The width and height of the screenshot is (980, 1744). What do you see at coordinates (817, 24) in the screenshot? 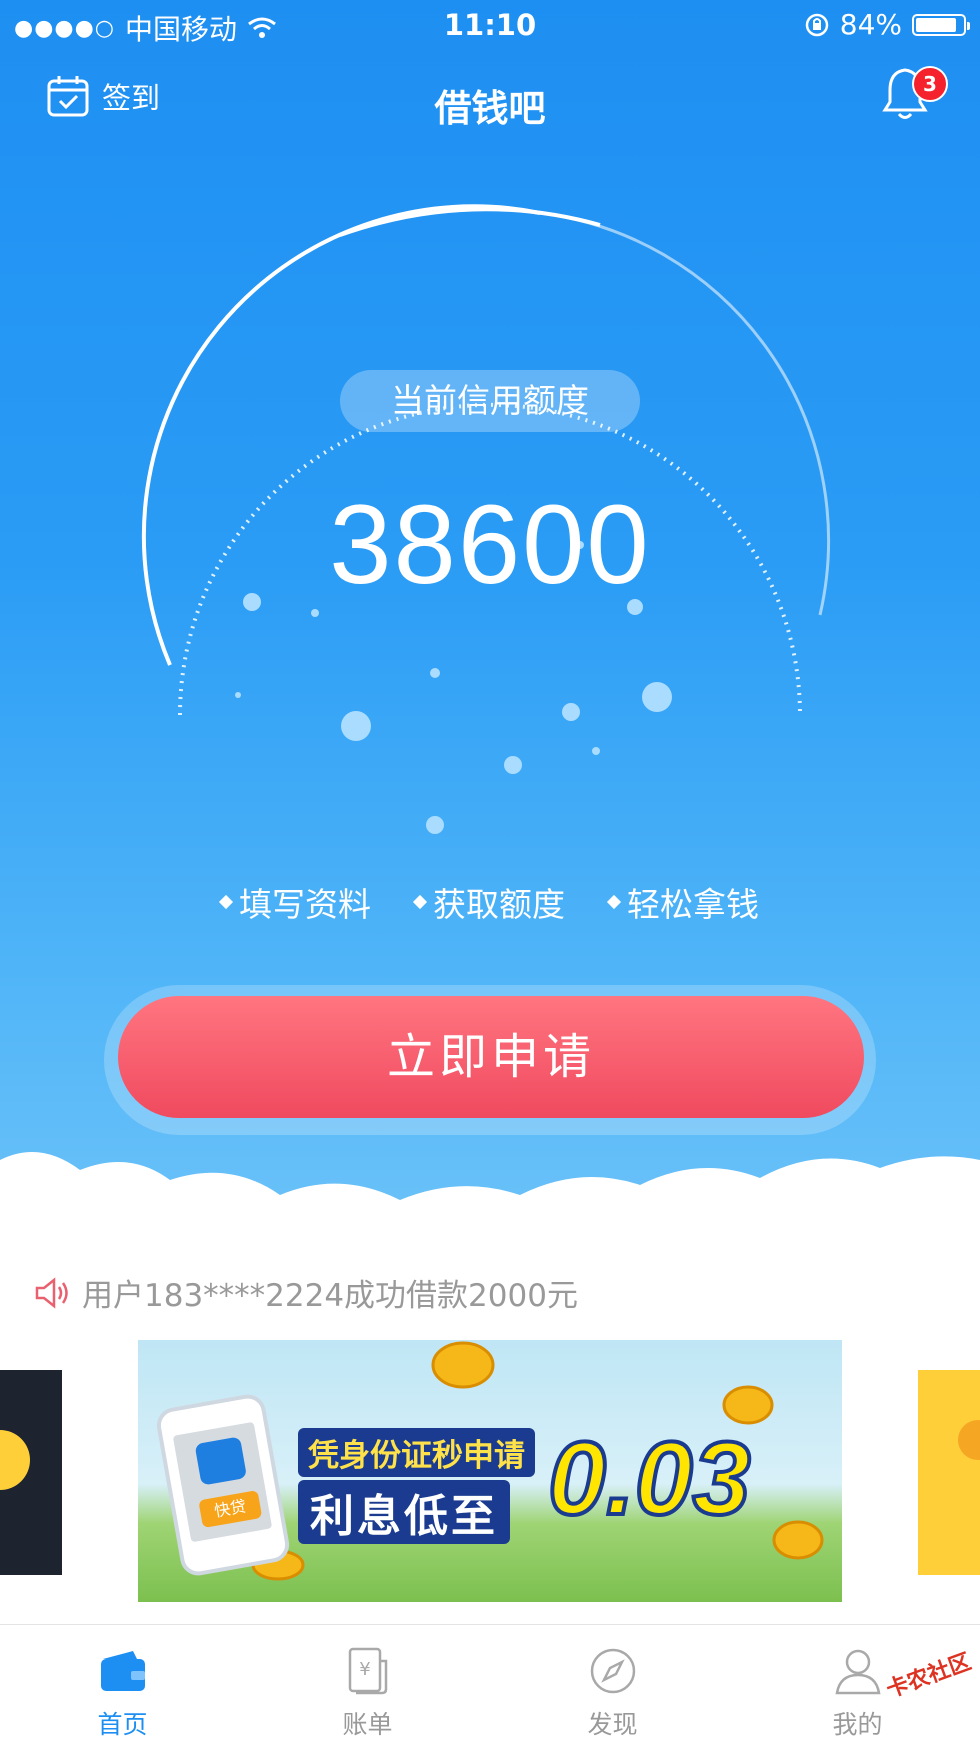
I see `rotation-lock-icon` at bounding box center [817, 24].